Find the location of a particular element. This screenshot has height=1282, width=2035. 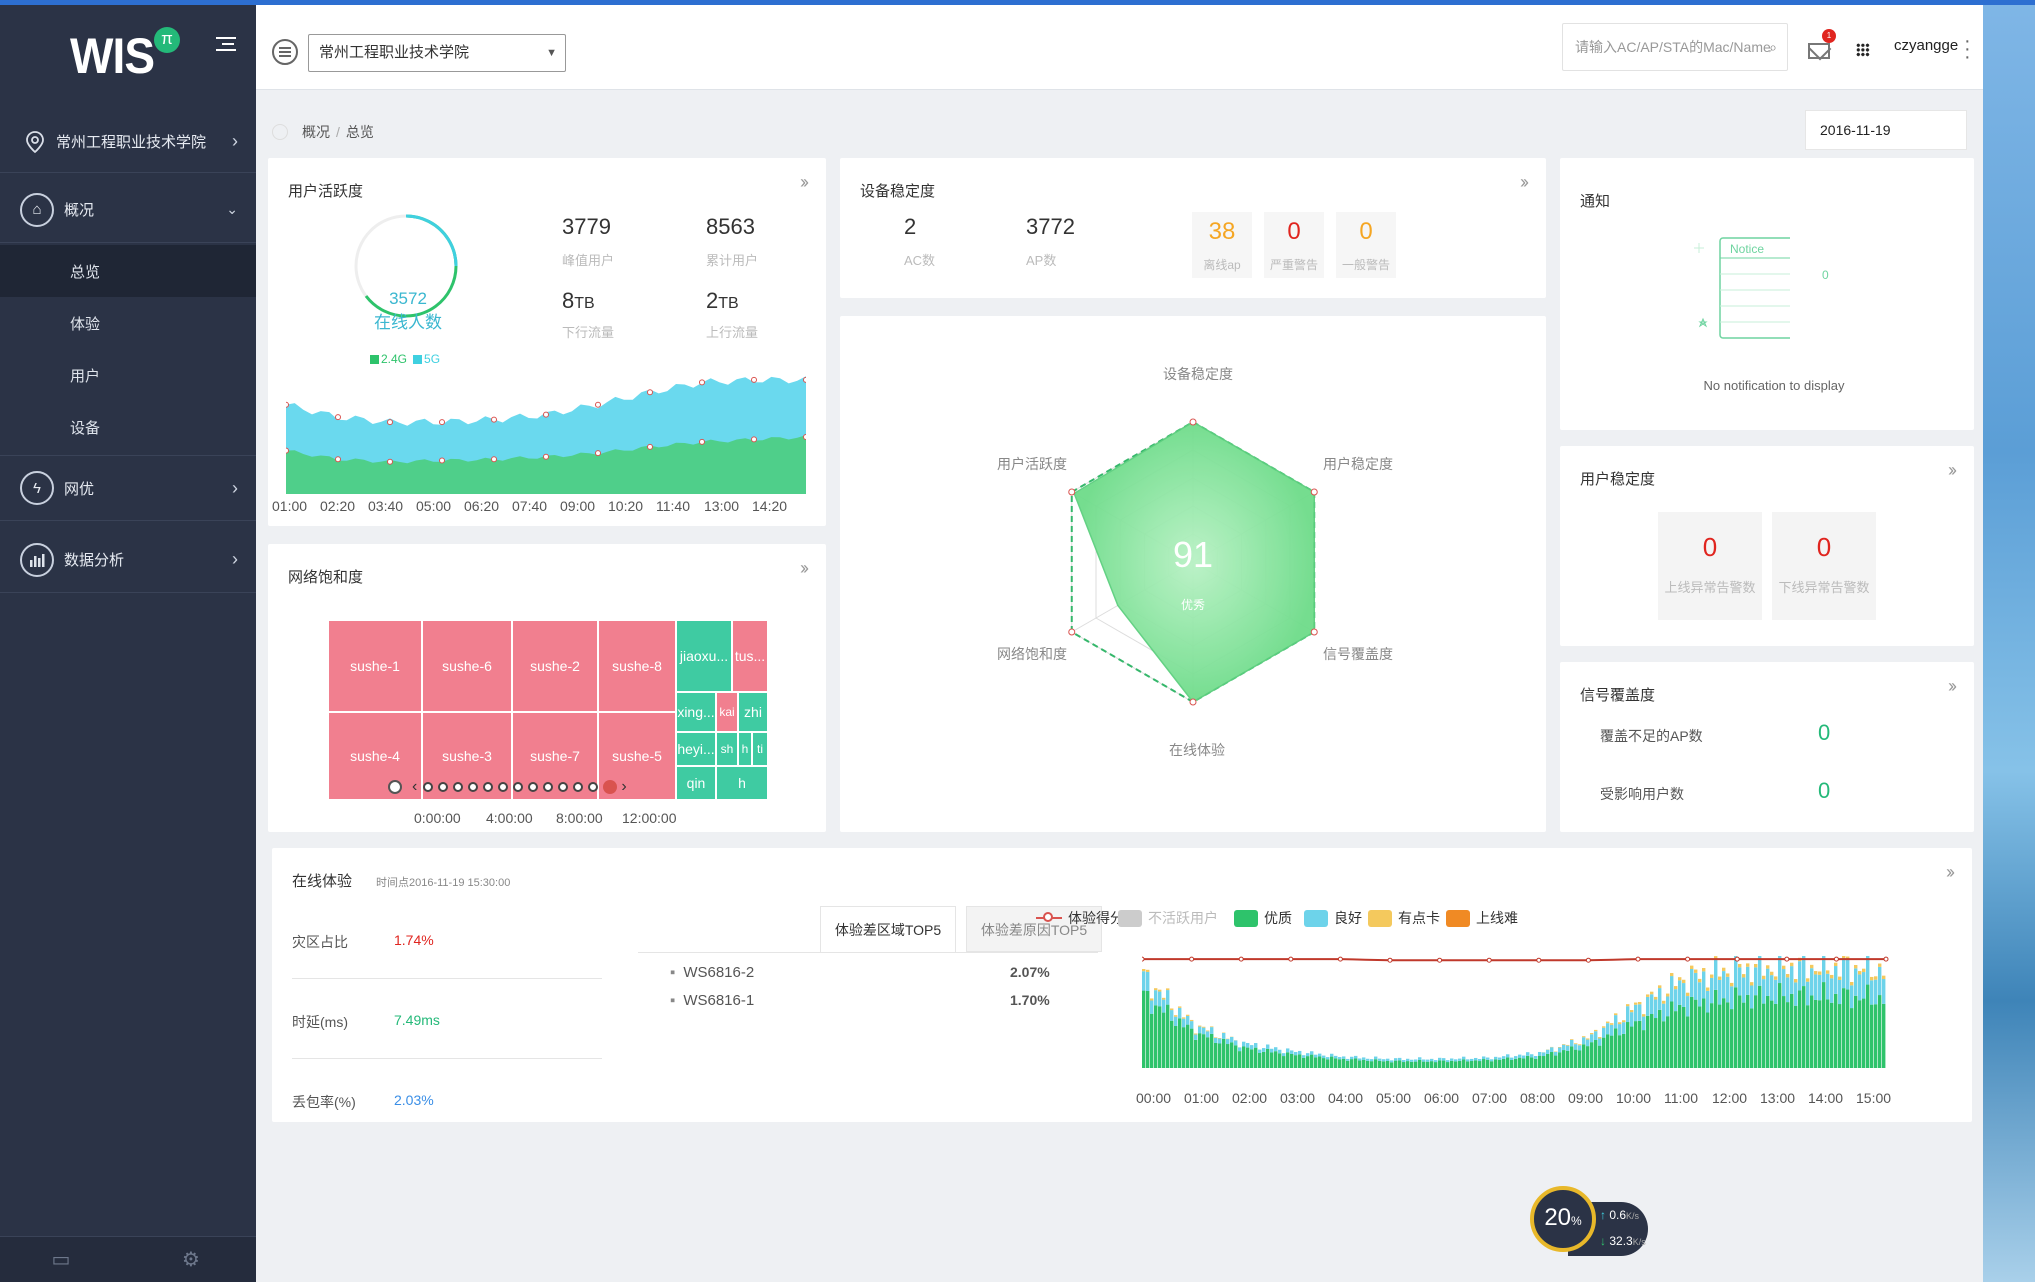

more-vertical-icon: · · · is located at coordinates (1967, 49).